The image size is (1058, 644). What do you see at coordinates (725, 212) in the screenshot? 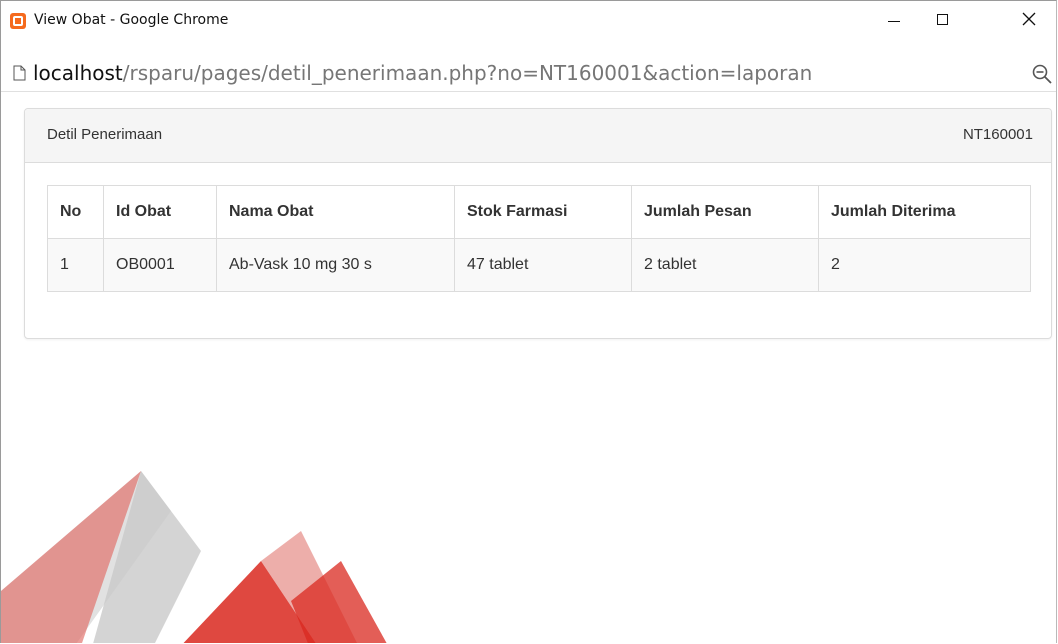
I see `col-header-jumlah-pesan: Jumlah Pesan` at bounding box center [725, 212].